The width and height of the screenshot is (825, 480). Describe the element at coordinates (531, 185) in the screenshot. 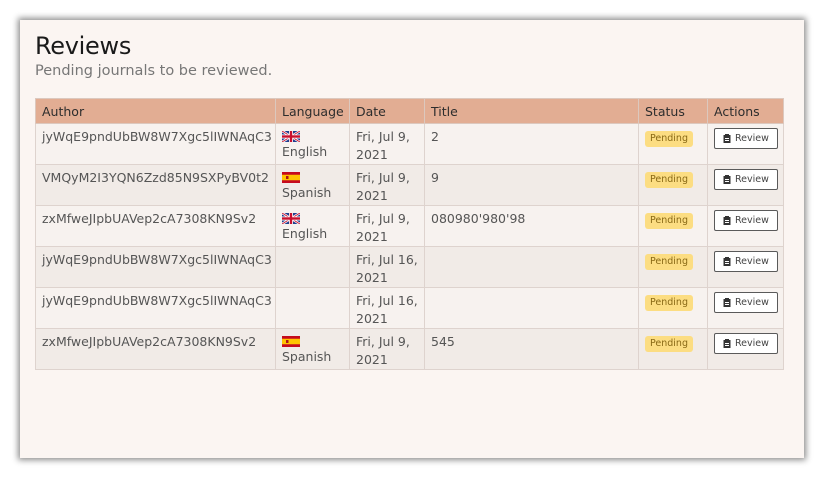

I see `title-cell: 9` at that location.